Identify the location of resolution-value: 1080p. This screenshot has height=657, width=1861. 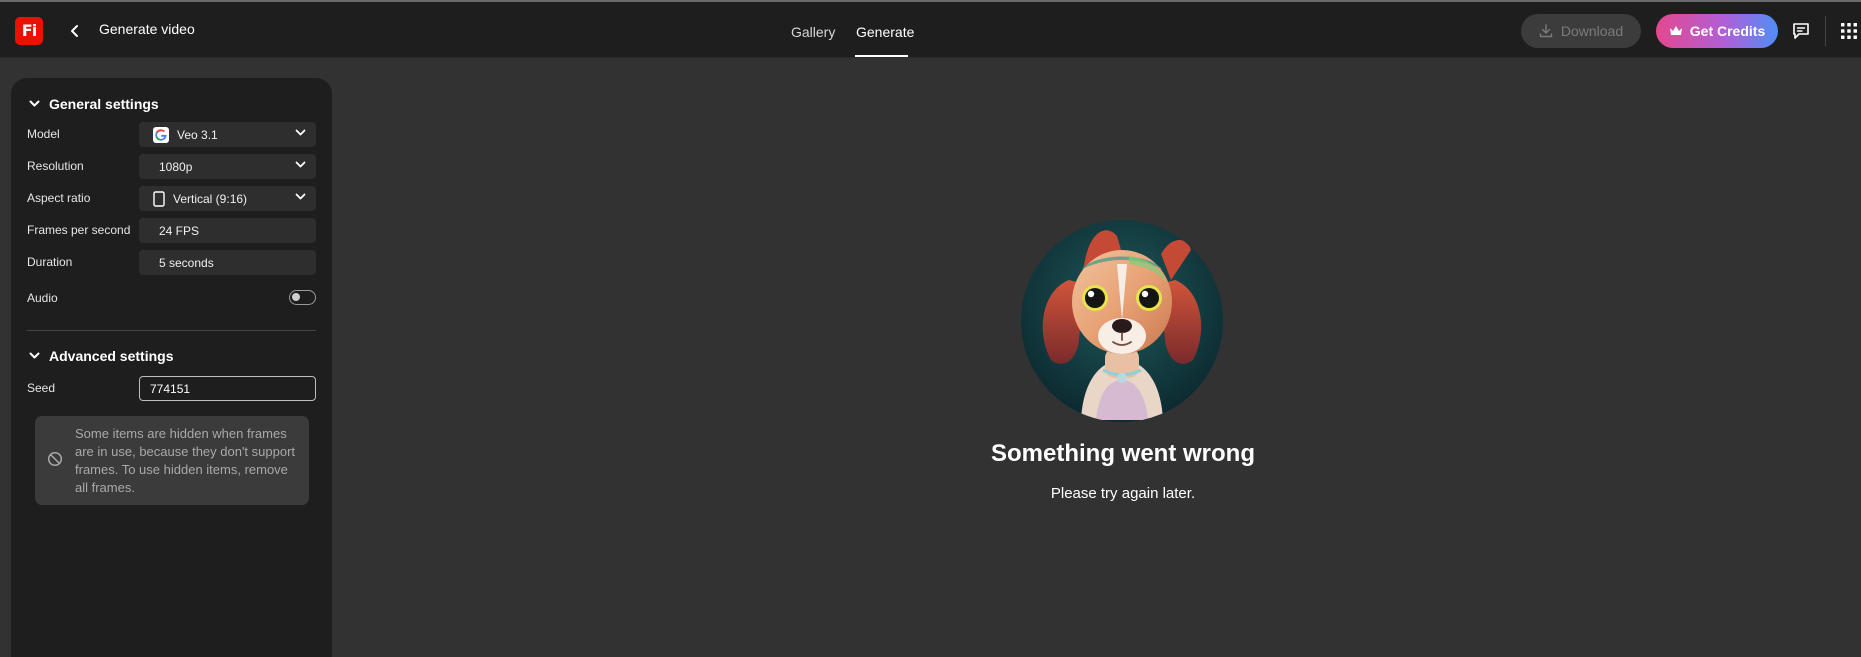
(176, 166).